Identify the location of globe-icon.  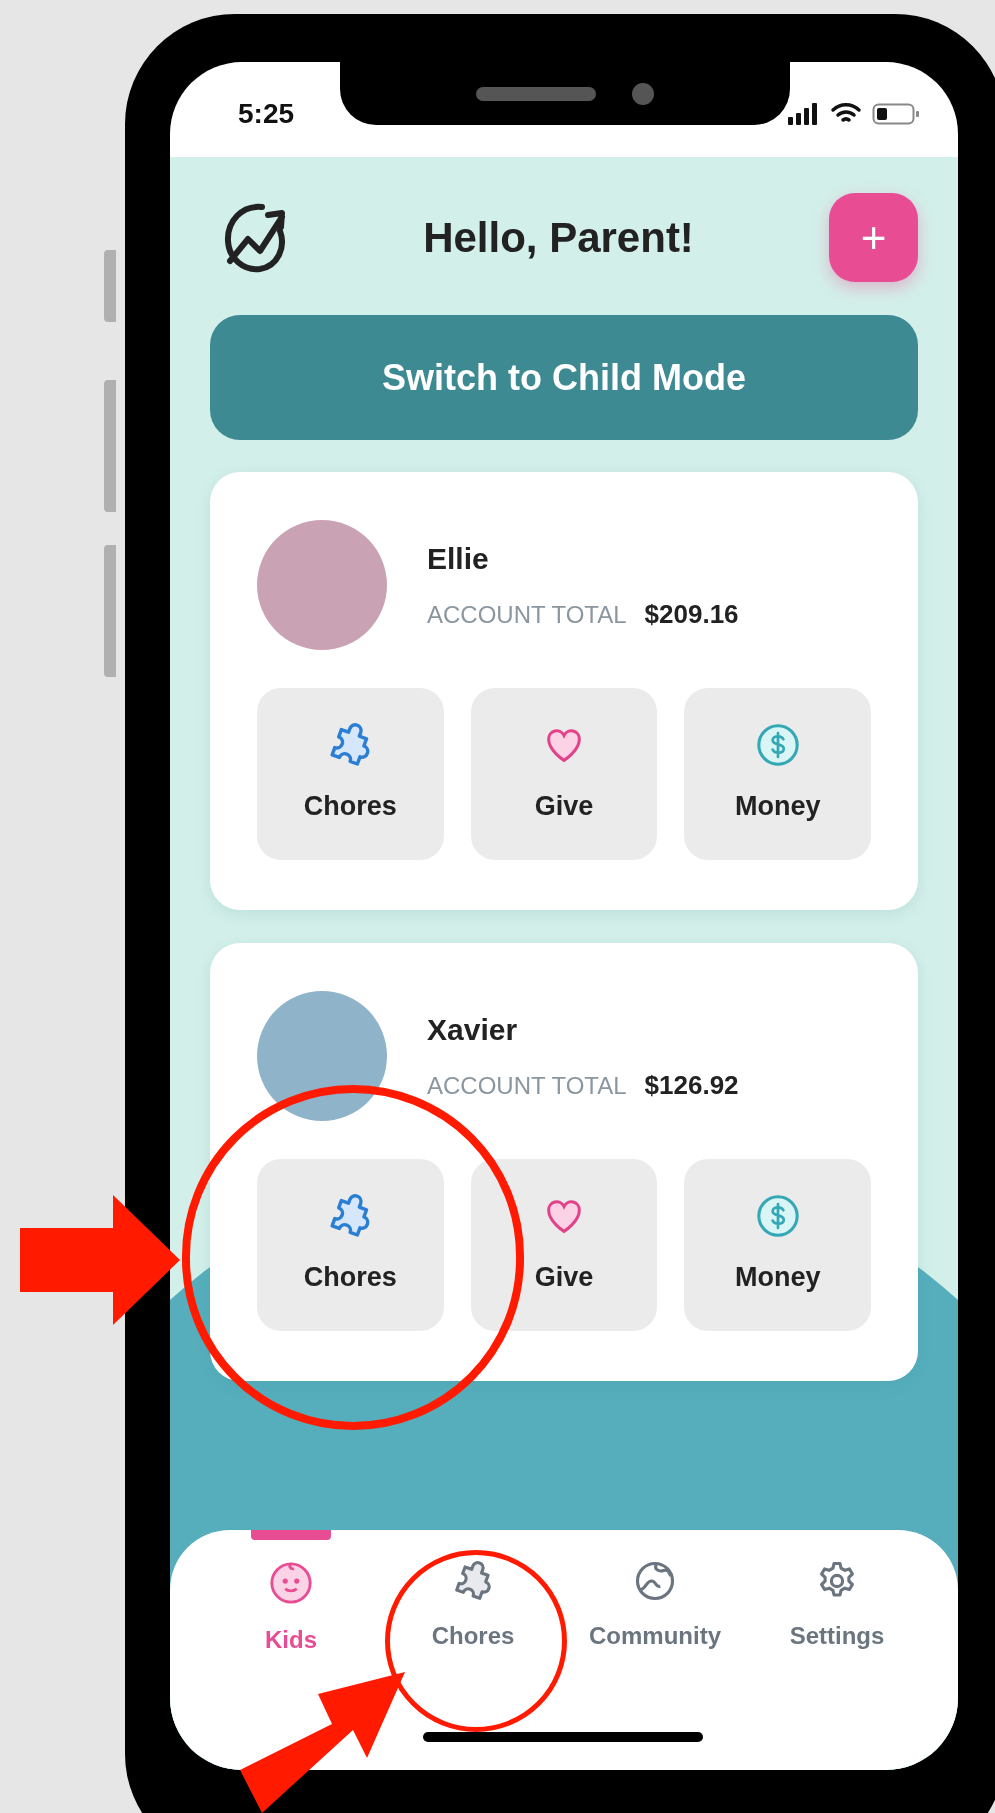
(655, 1581).